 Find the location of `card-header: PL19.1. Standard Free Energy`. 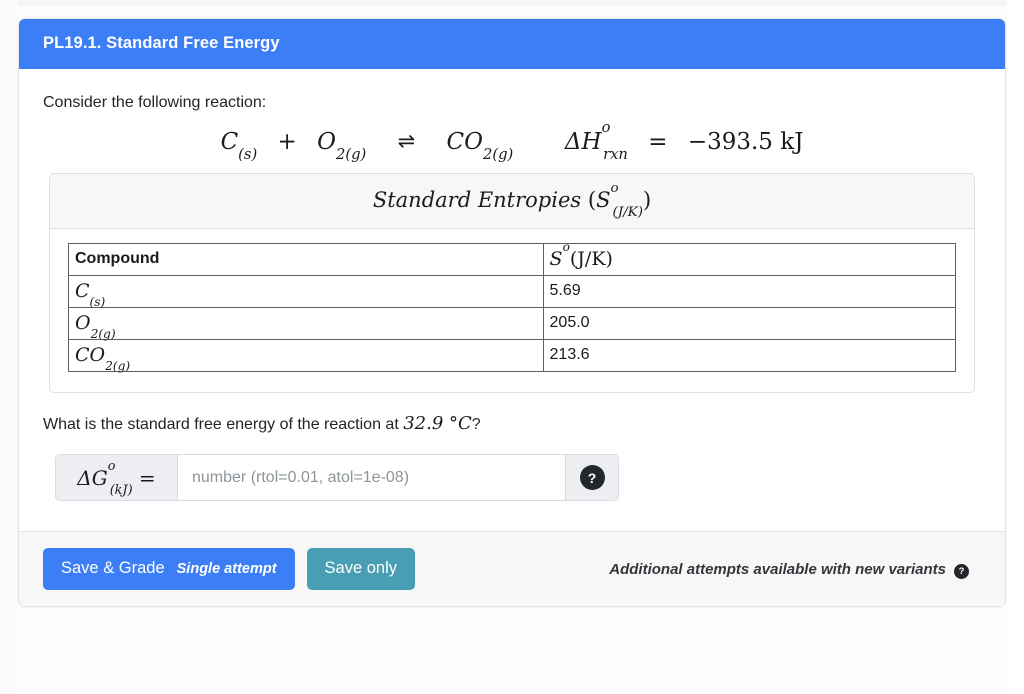

card-header: PL19.1. Standard Free Energy is located at coordinates (512, 44).